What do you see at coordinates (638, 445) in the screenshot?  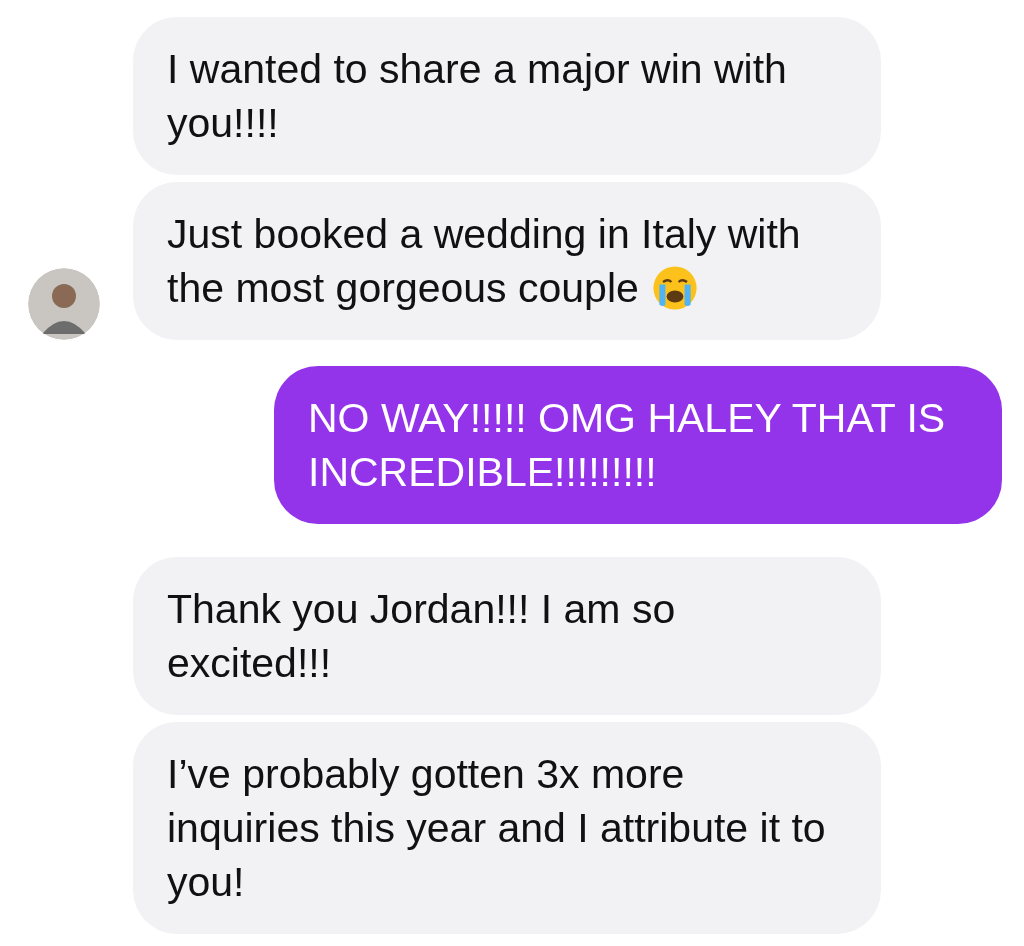 I see `sent-message-bubble: NO WAY!!!!! OMG HALEY THAT IS INCREDIBLE!!!!!!!!!` at bounding box center [638, 445].